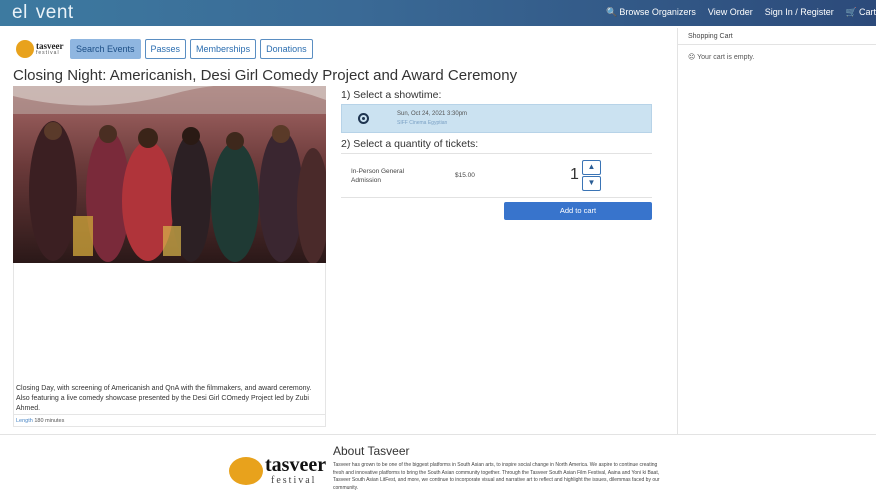 The image size is (876, 492). Describe the element at coordinates (692, 57) in the screenshot. I see `sad-face-icon: ☹` at that location.